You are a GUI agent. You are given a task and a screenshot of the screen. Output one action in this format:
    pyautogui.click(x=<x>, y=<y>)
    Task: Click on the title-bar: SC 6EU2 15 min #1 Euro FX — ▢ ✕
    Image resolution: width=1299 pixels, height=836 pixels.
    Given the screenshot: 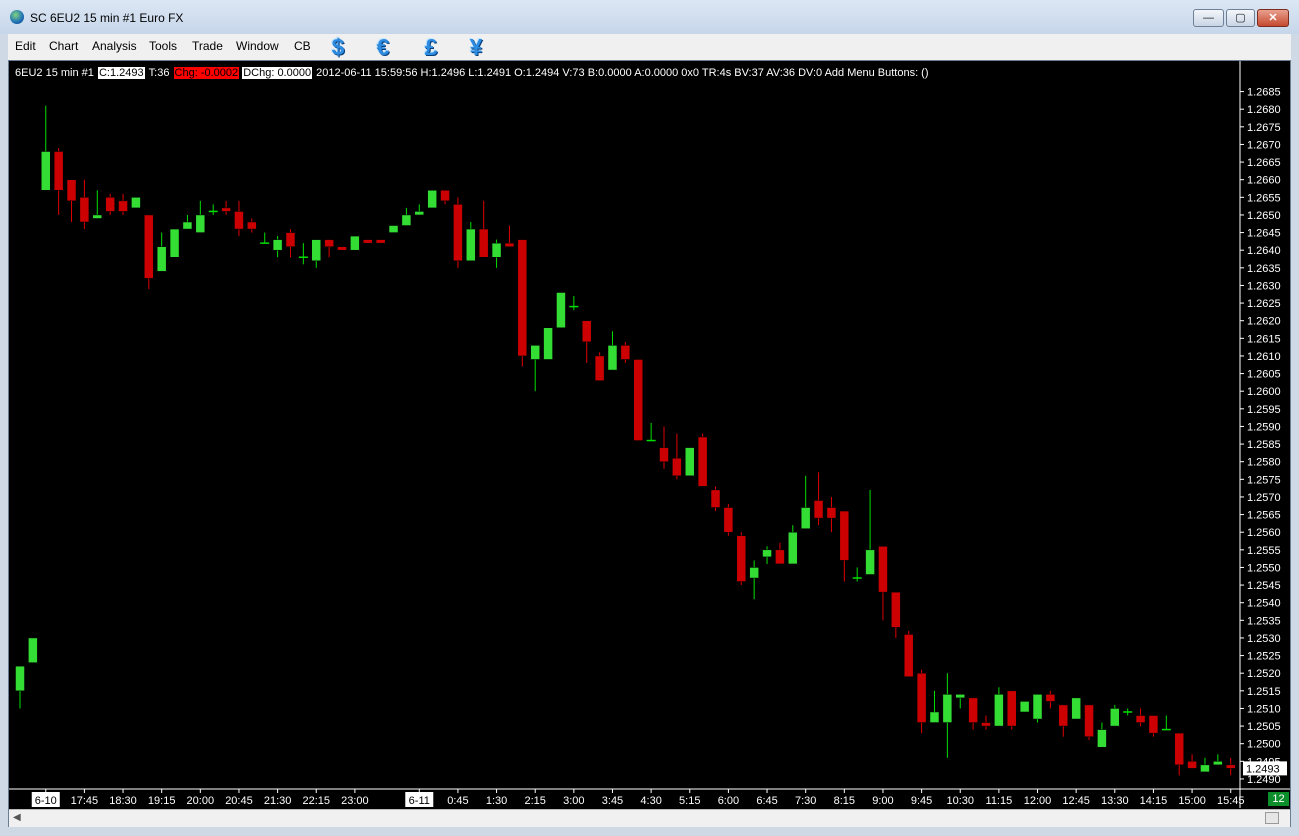 What is the action you would take?
    pyautogui.click(x=649, y=17)
    